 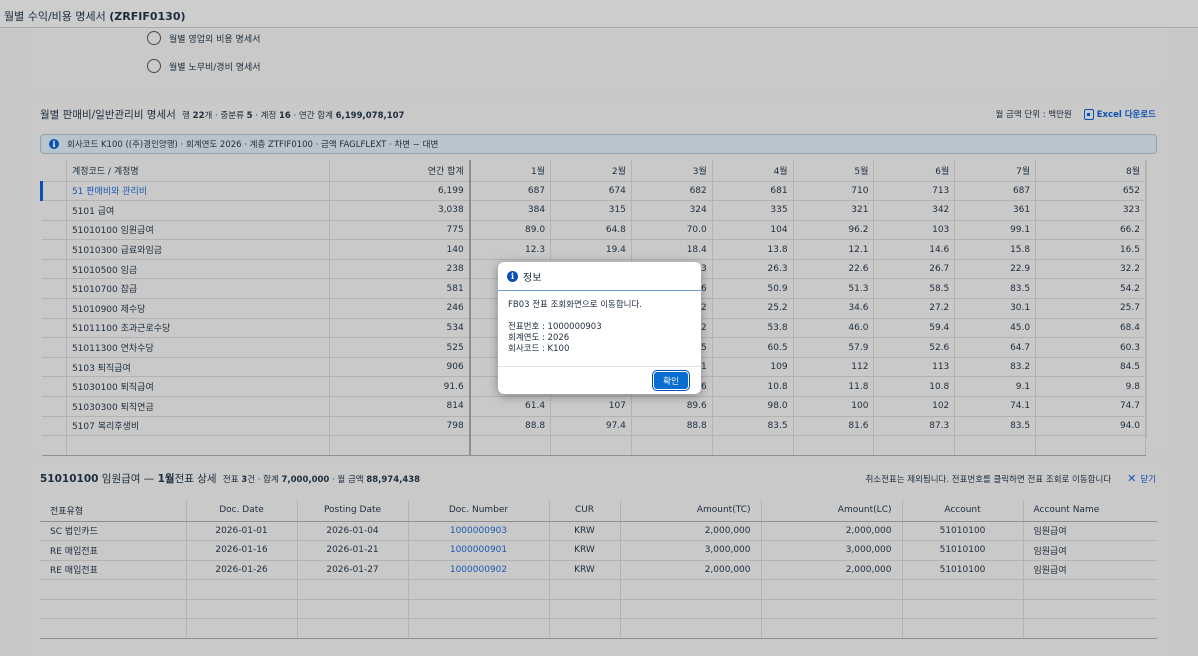 I want to click on amount-cell: 12.3, so click(x=510, y=249).